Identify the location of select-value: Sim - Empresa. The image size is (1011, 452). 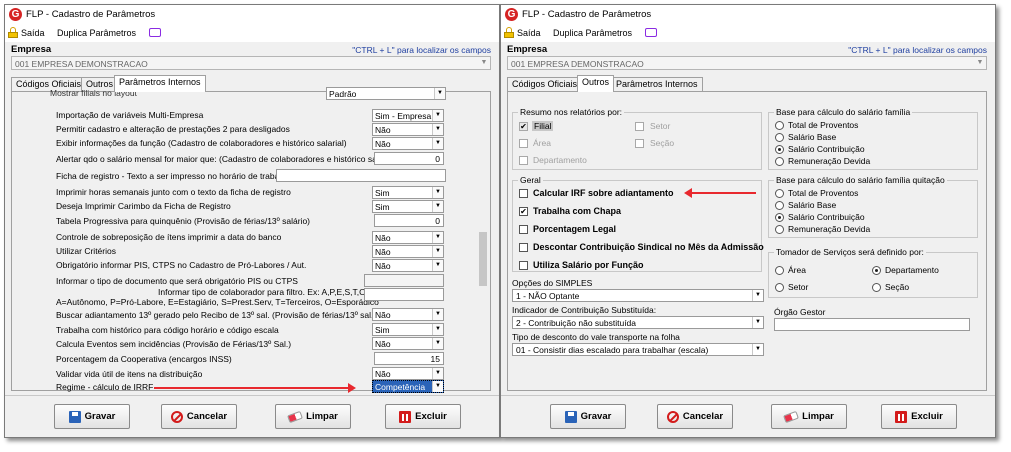
(403, 116).